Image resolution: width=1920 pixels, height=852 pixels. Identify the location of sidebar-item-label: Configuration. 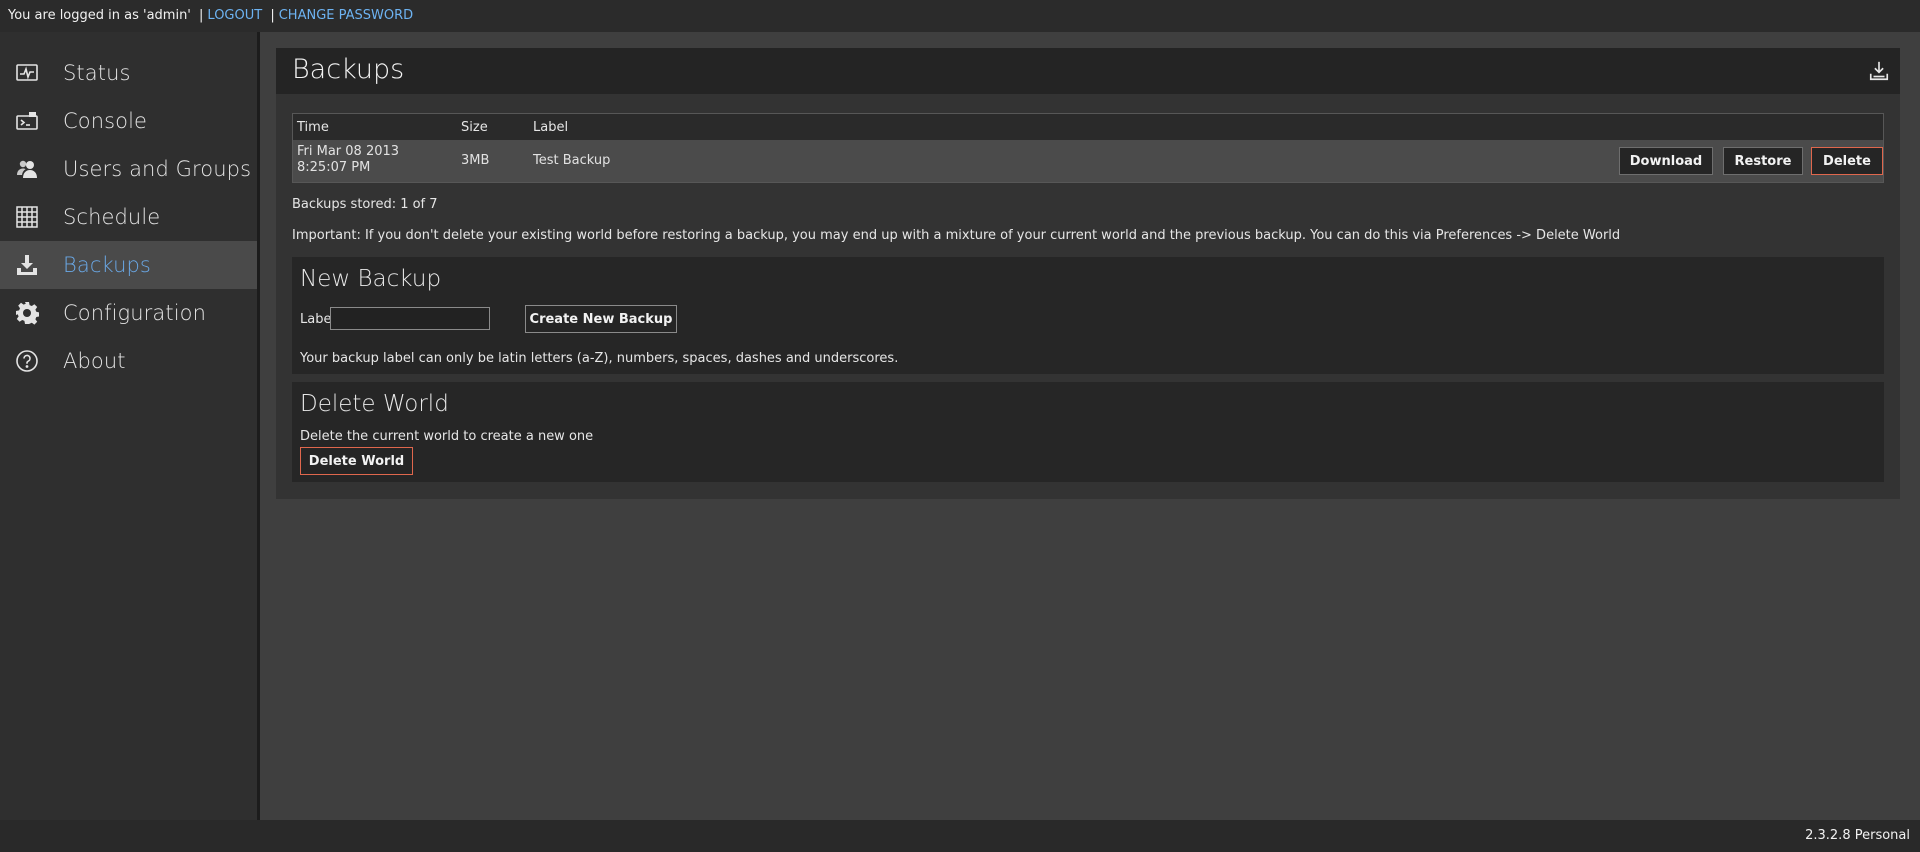
(134, 313).